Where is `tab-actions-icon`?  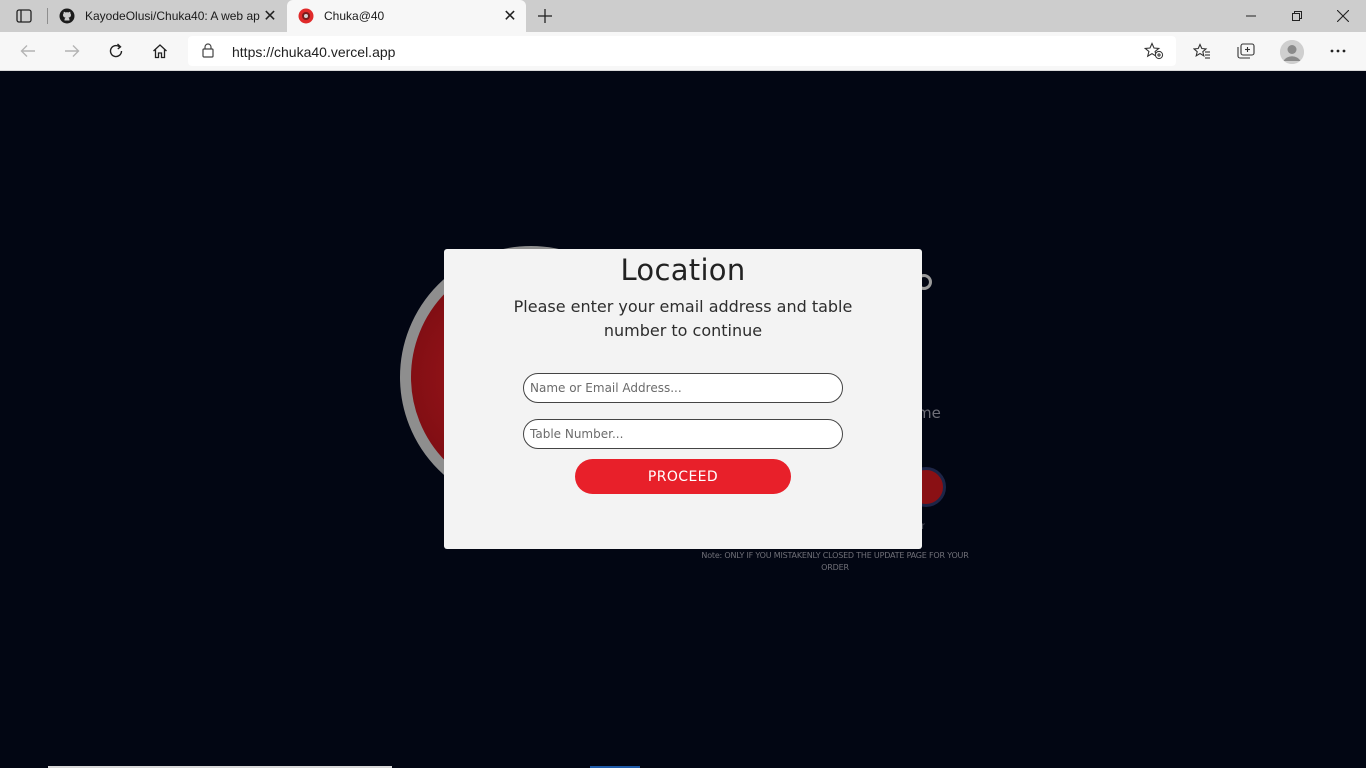 tab-actions-icon is located at coordinates (24, 16).